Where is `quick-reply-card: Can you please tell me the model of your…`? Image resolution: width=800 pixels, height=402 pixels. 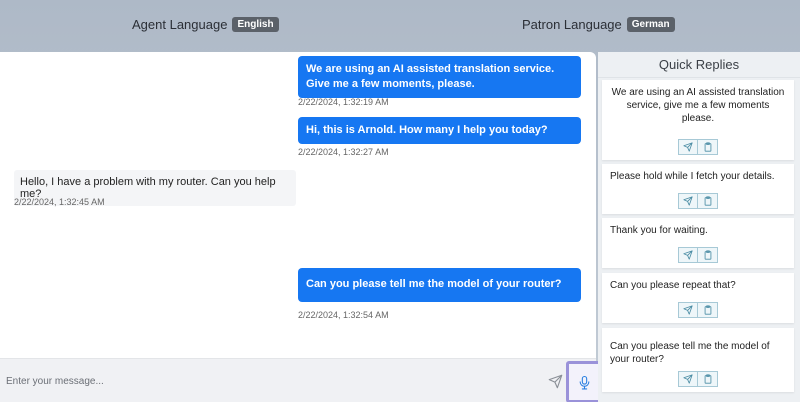 quick-reply-card: Can you please tell me the model of your… is located at coordinates (698, 360).